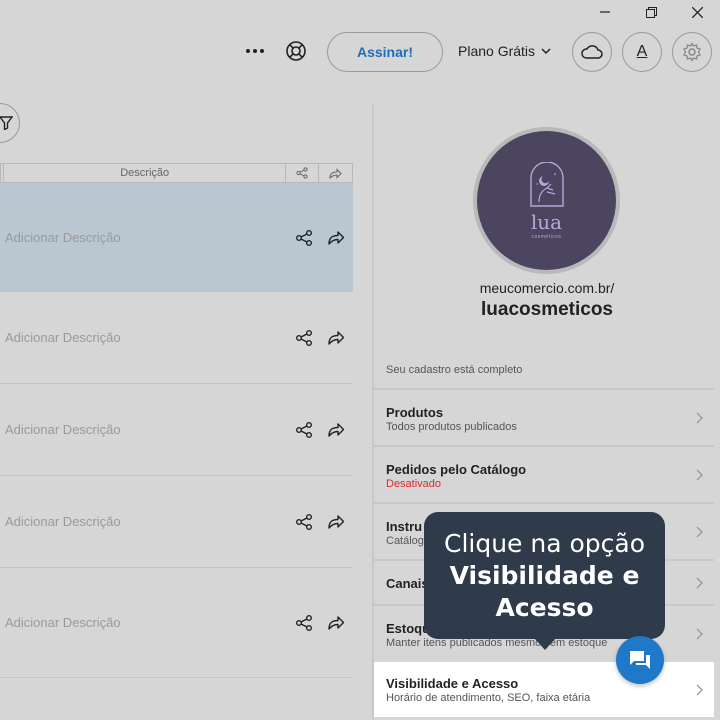 The height and width of the screenshot is (720, 720). I want to click on minimize-icon, so click(605, 12).